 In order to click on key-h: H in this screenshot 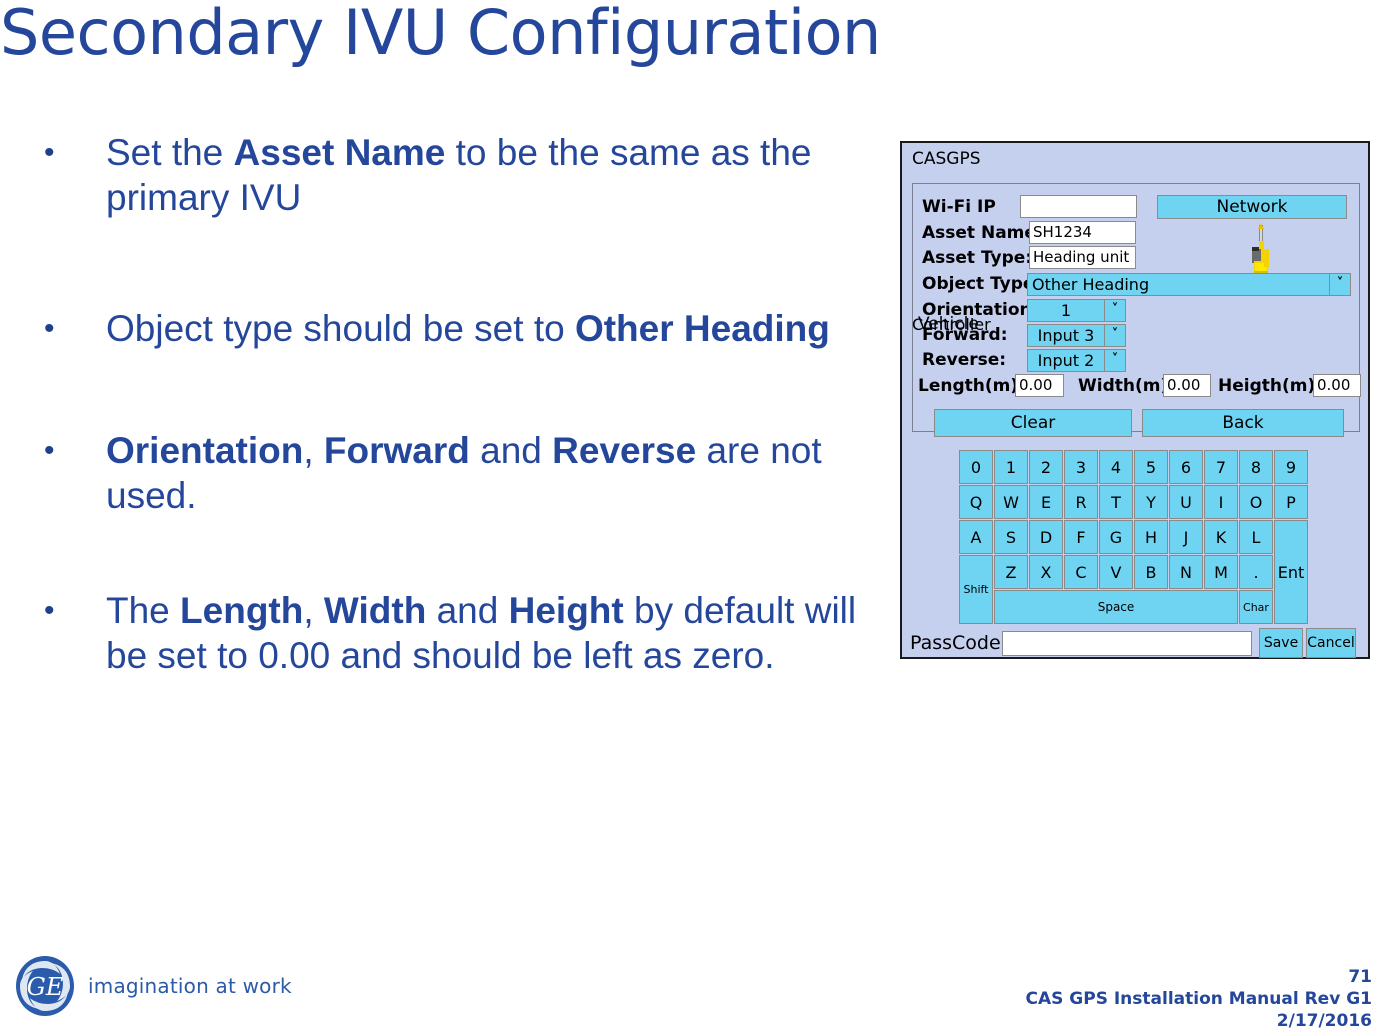, I will do `click(1151, 537)`.